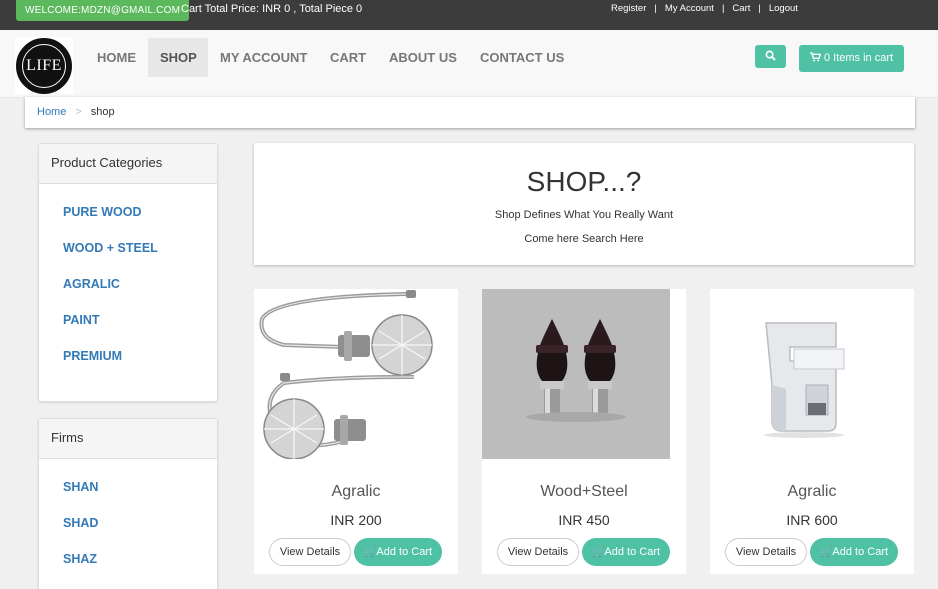  Describe the element at coordinates (128, 164) in the screenshot. I see `categories-title: Product Categories` at that location.